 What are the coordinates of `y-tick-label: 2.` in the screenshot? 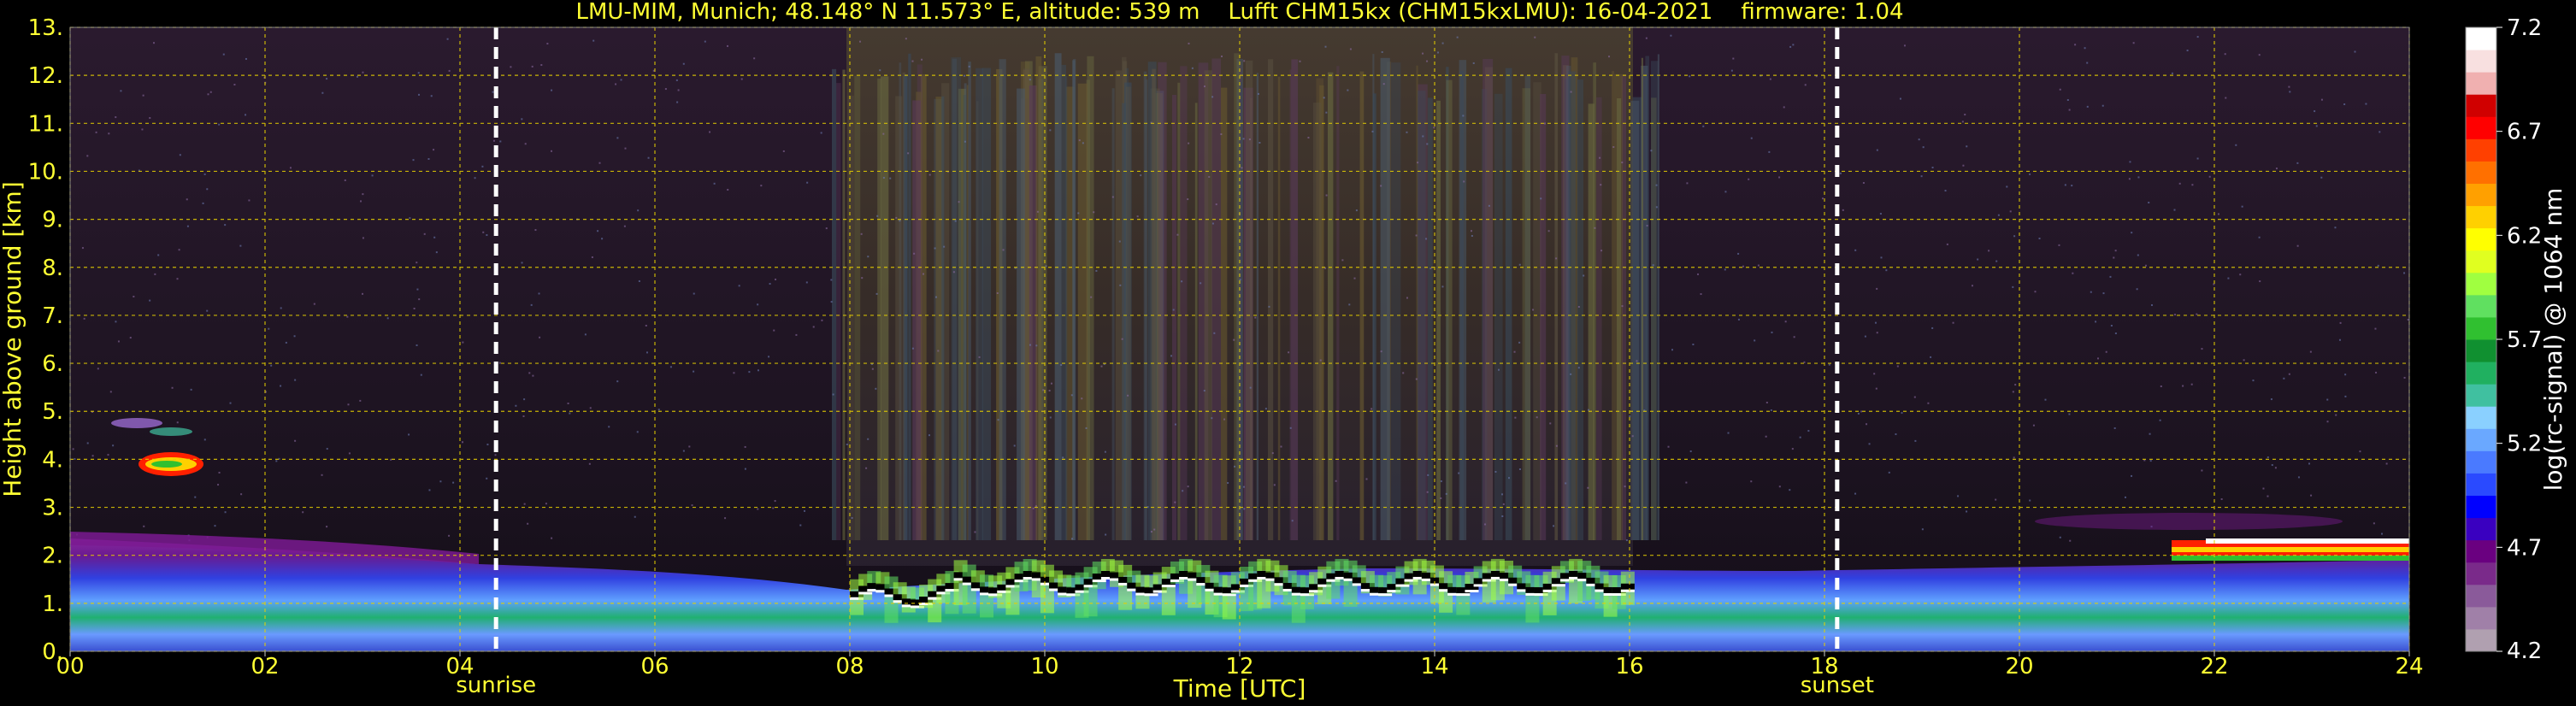 It's located at (52, 556).